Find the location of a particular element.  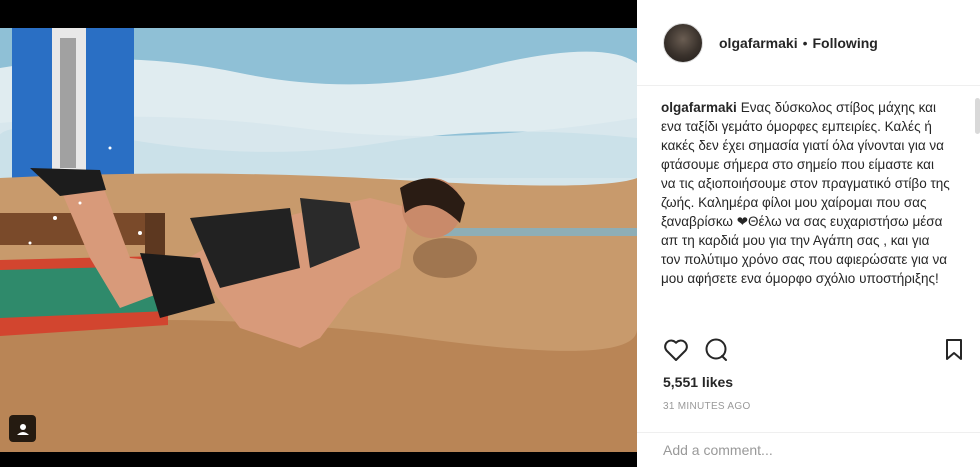

post-timestamp: 31 MINUTES AGO is located at coordinates (707, 406).